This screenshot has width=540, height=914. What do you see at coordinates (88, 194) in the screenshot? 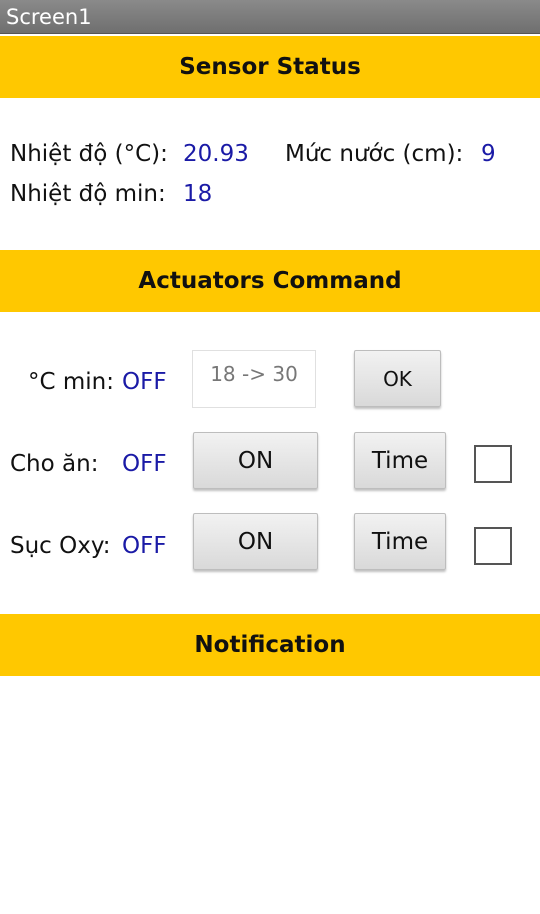
I see `temp-min-label: Nhiệt độ min:` at bounding box center [88, 194].